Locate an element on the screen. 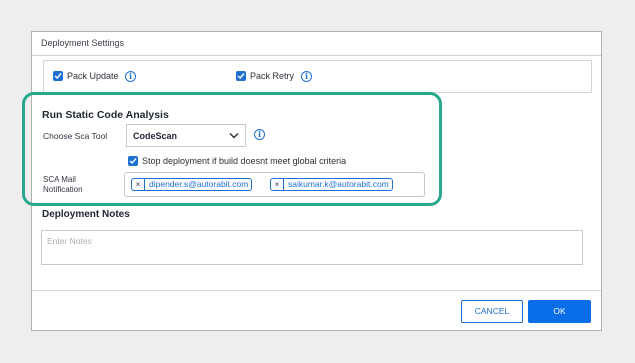  sca-tool-value: CodeScan is located at coordinates (155, 136).